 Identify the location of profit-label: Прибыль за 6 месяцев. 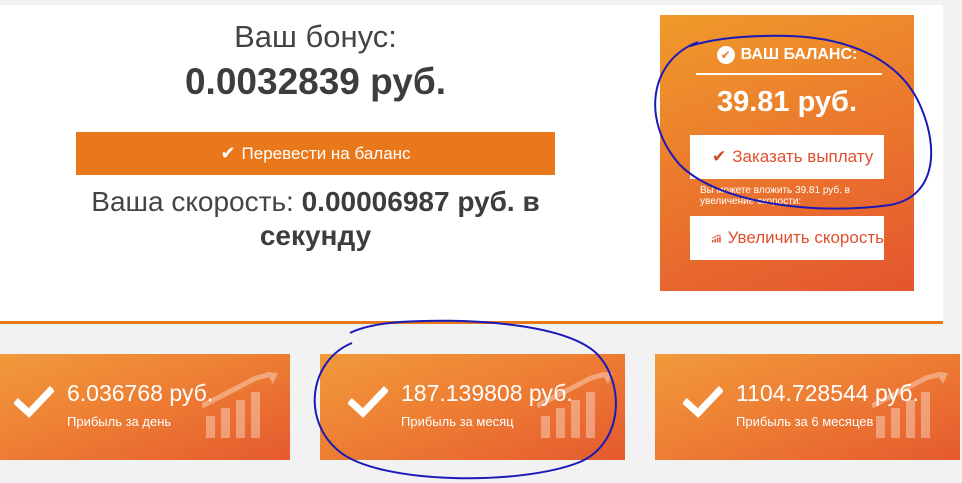
(805, 421).